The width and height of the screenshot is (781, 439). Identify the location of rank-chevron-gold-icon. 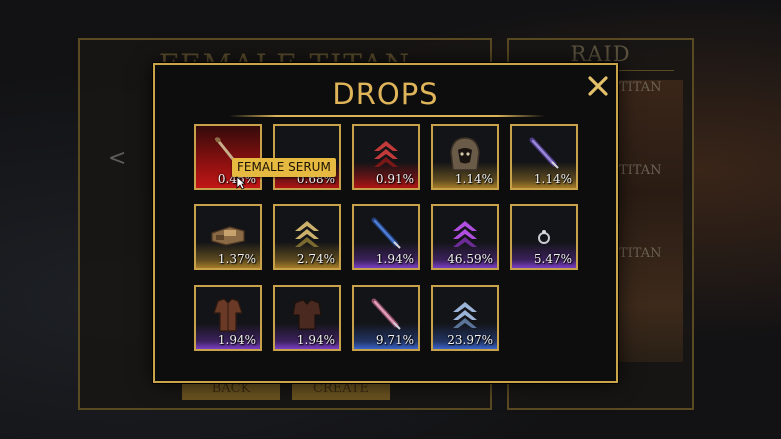
(307, 234).